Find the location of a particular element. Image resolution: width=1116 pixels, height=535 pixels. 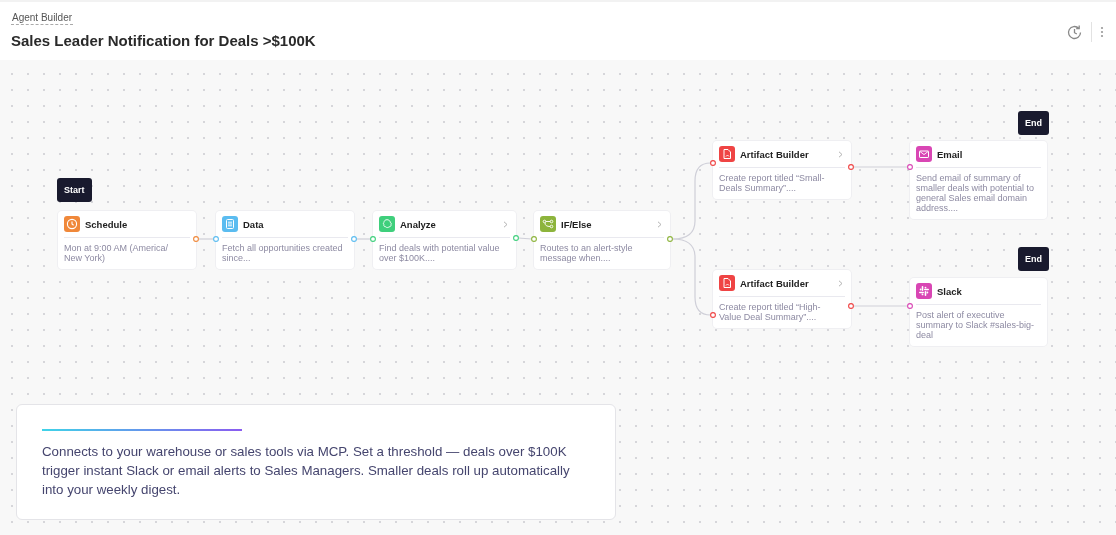

step-description: Mon at 9:00 AM (America/ New York) is located at coordinates (117, 253).